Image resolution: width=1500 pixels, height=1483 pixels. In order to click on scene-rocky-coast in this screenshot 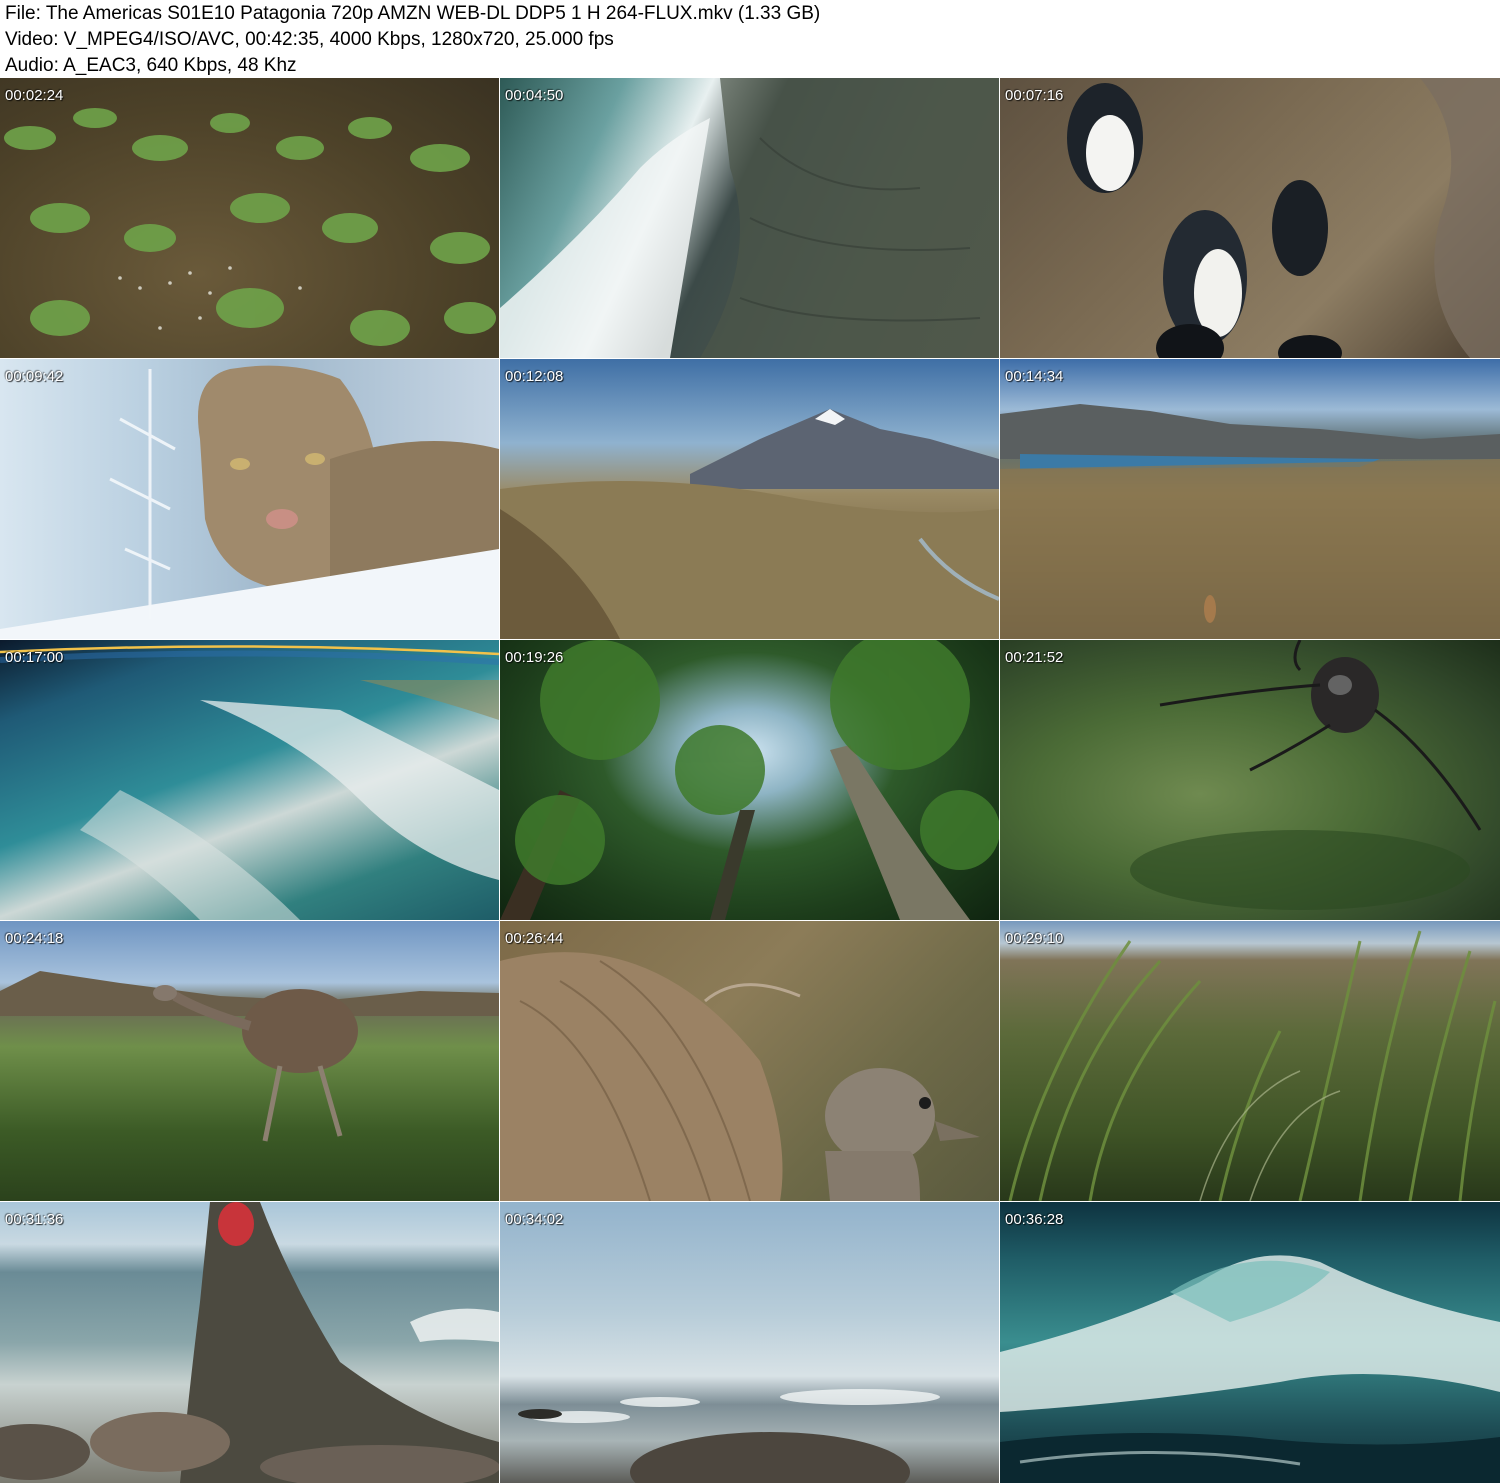, I will do `click(749, 218)`.